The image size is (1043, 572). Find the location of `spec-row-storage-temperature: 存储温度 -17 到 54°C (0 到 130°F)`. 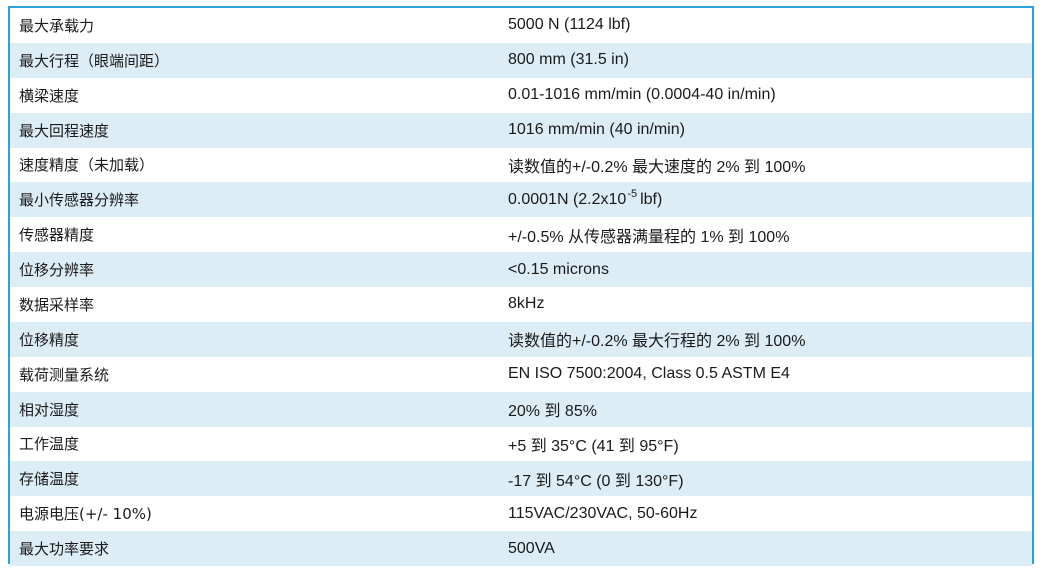

spec-row-storage-temperature: 存储温度 -17 到 54°C (0 到 130°F) is located at coordinates (521, 479).